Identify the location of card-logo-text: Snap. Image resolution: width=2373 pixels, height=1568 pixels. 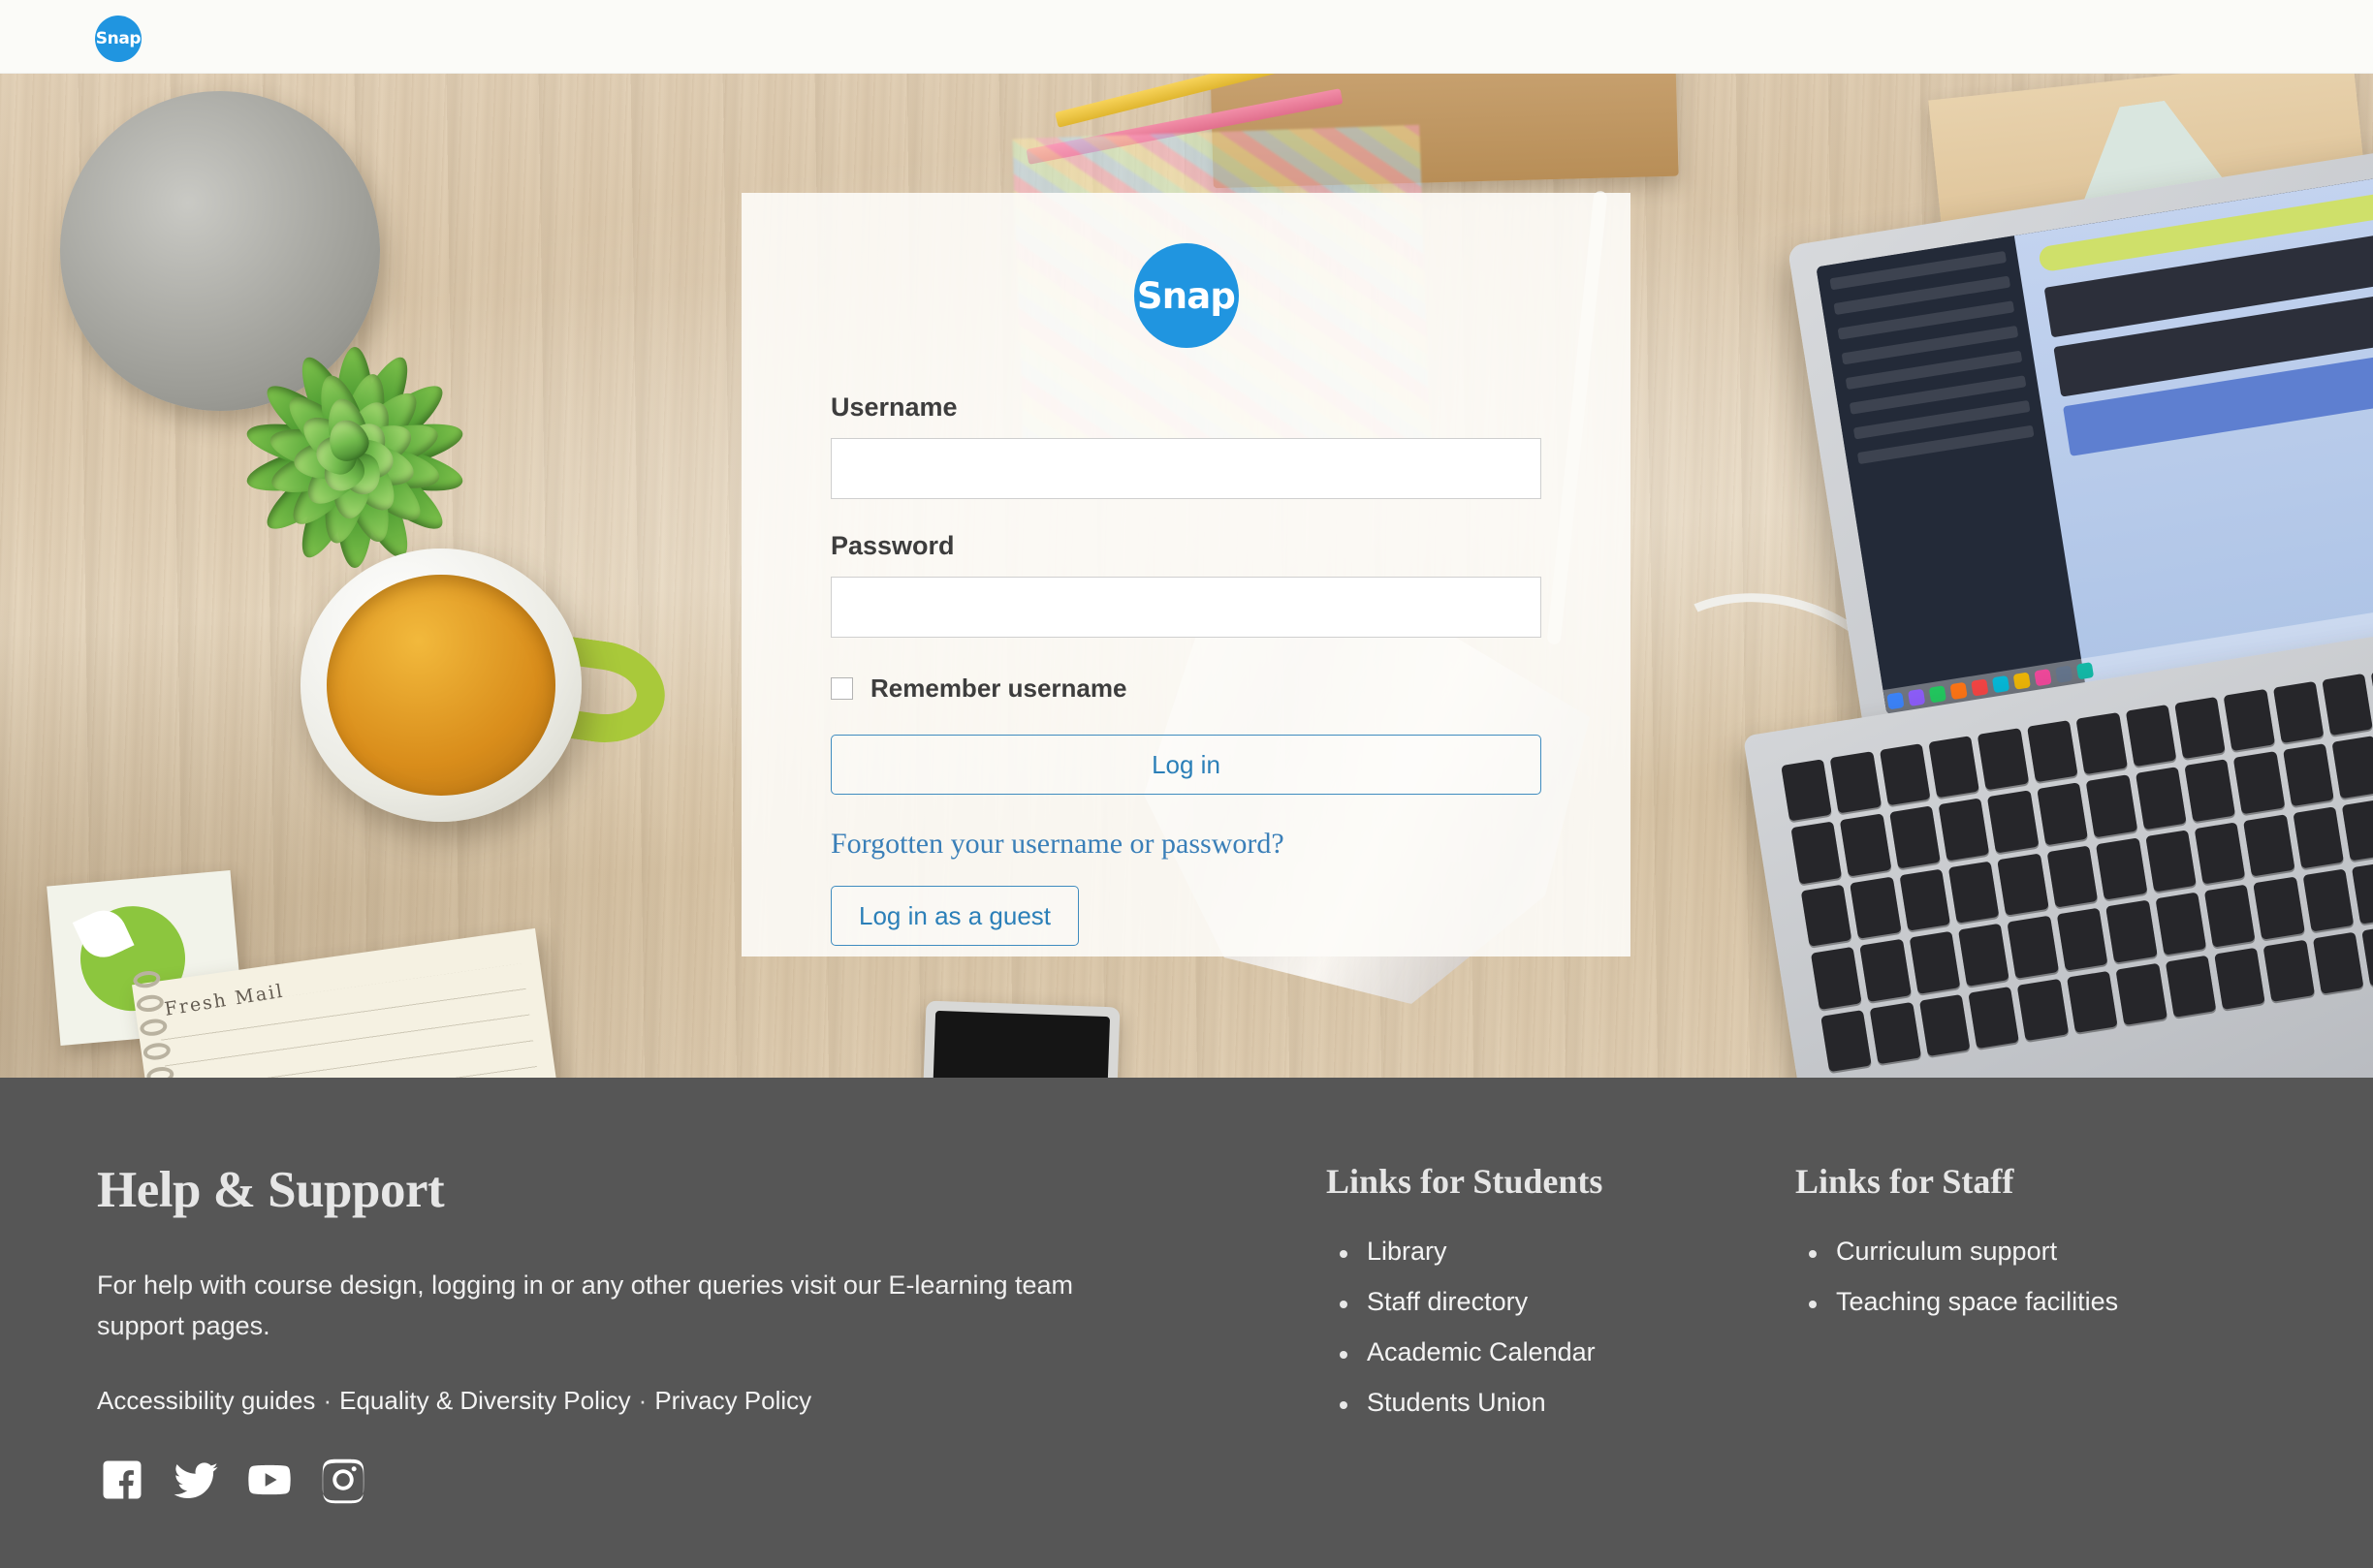
(1186, 295).